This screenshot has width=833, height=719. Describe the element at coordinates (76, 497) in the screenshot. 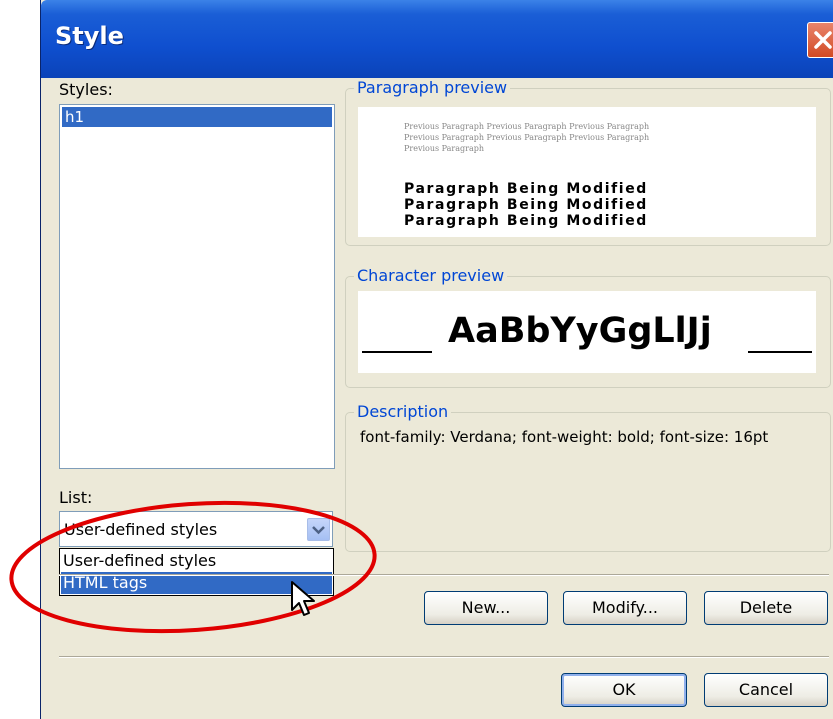

I see `list-label: List:` at that location.